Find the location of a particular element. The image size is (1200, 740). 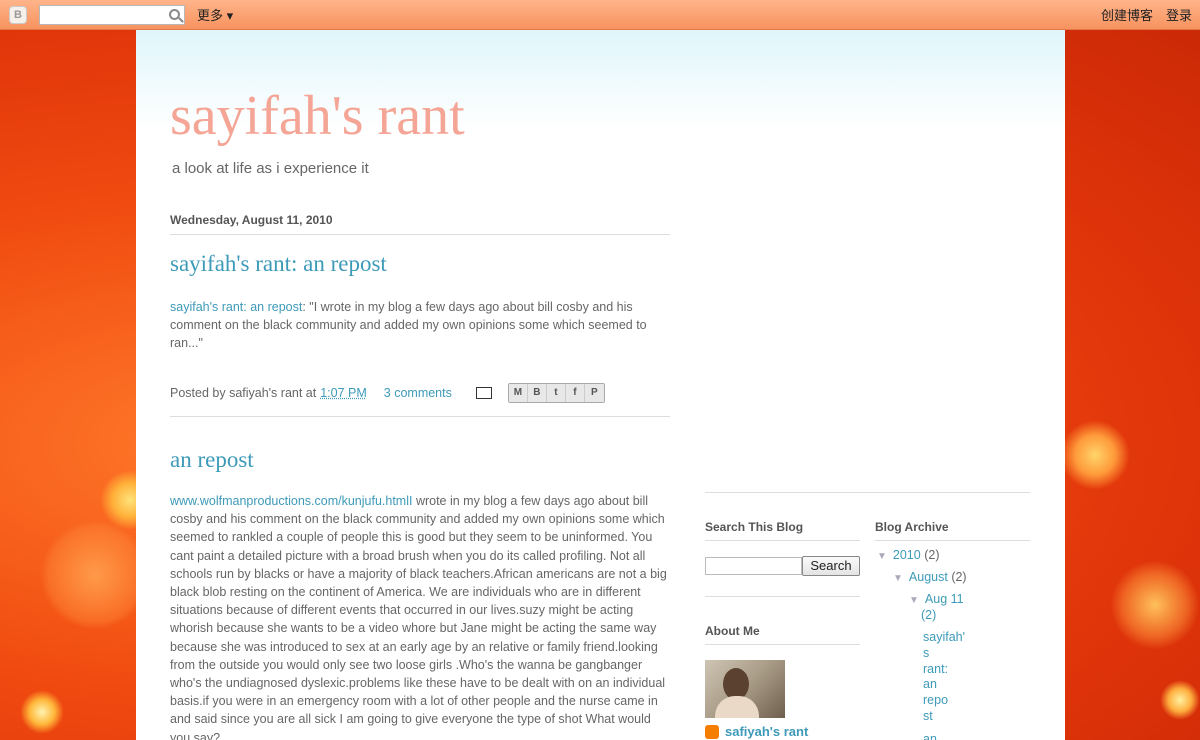

archive-post-line: st is located at coordinates (944, 717).